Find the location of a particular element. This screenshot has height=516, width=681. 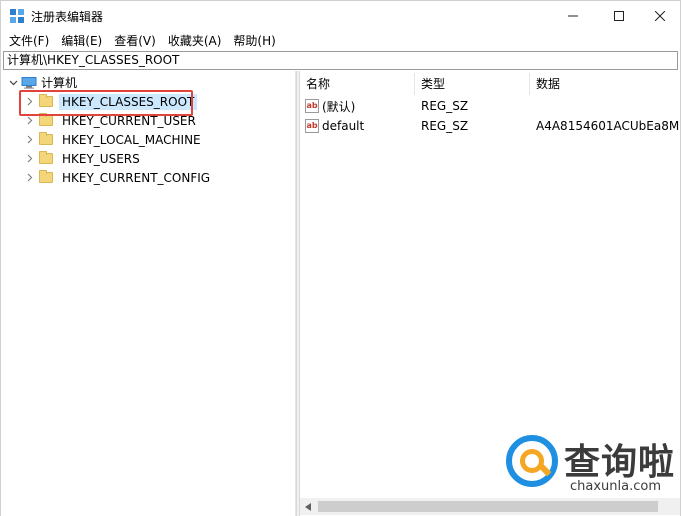

address-bar: 计算机\HKEY_CLASSES_ROOT is located at coordinates (340, 60).